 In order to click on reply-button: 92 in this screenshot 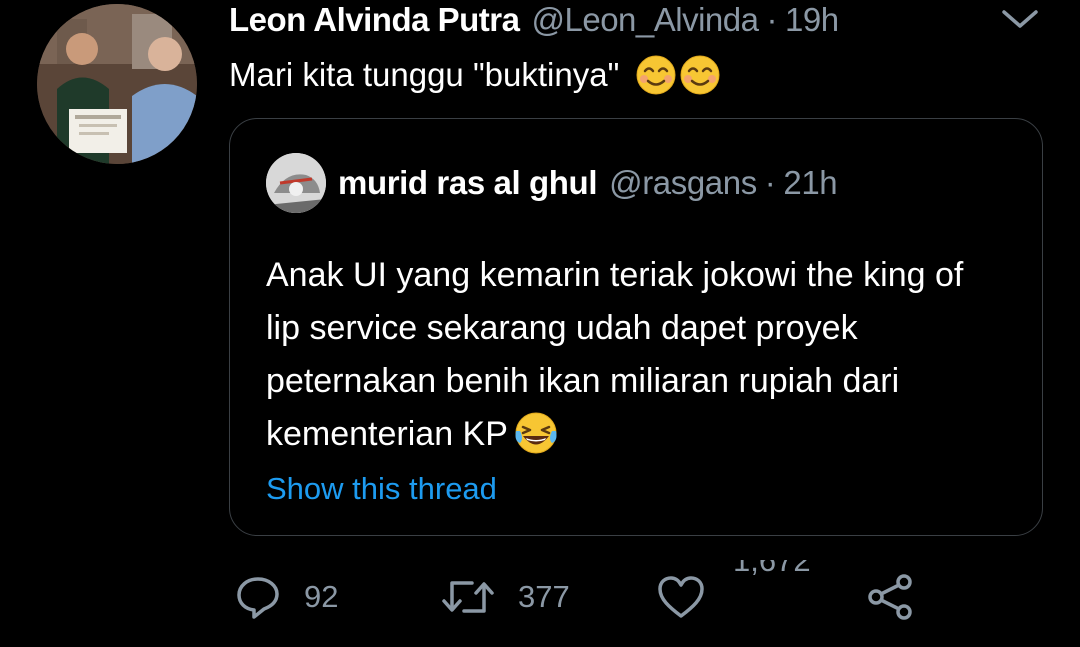, I will do `click(286, 597)`.